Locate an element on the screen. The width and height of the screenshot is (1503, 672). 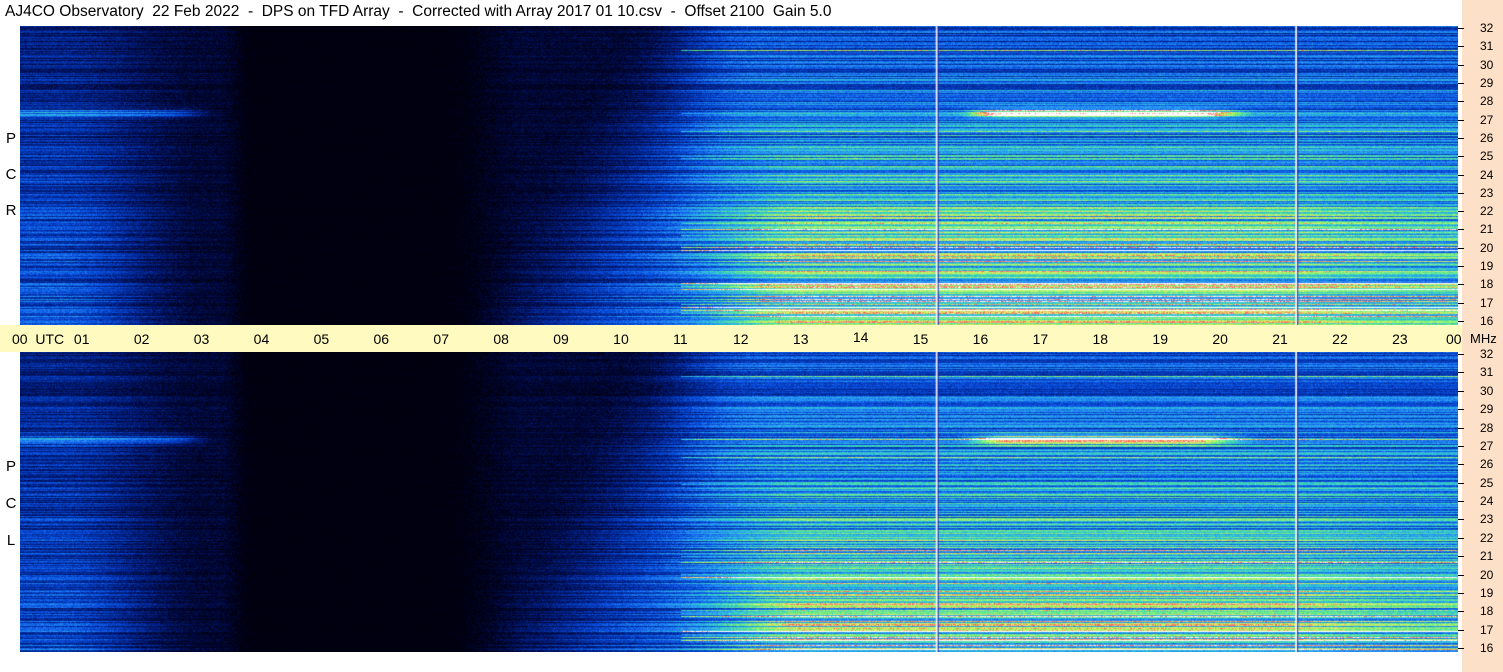
lcp-label-strip: P C L is located at coordinates (10, 512).